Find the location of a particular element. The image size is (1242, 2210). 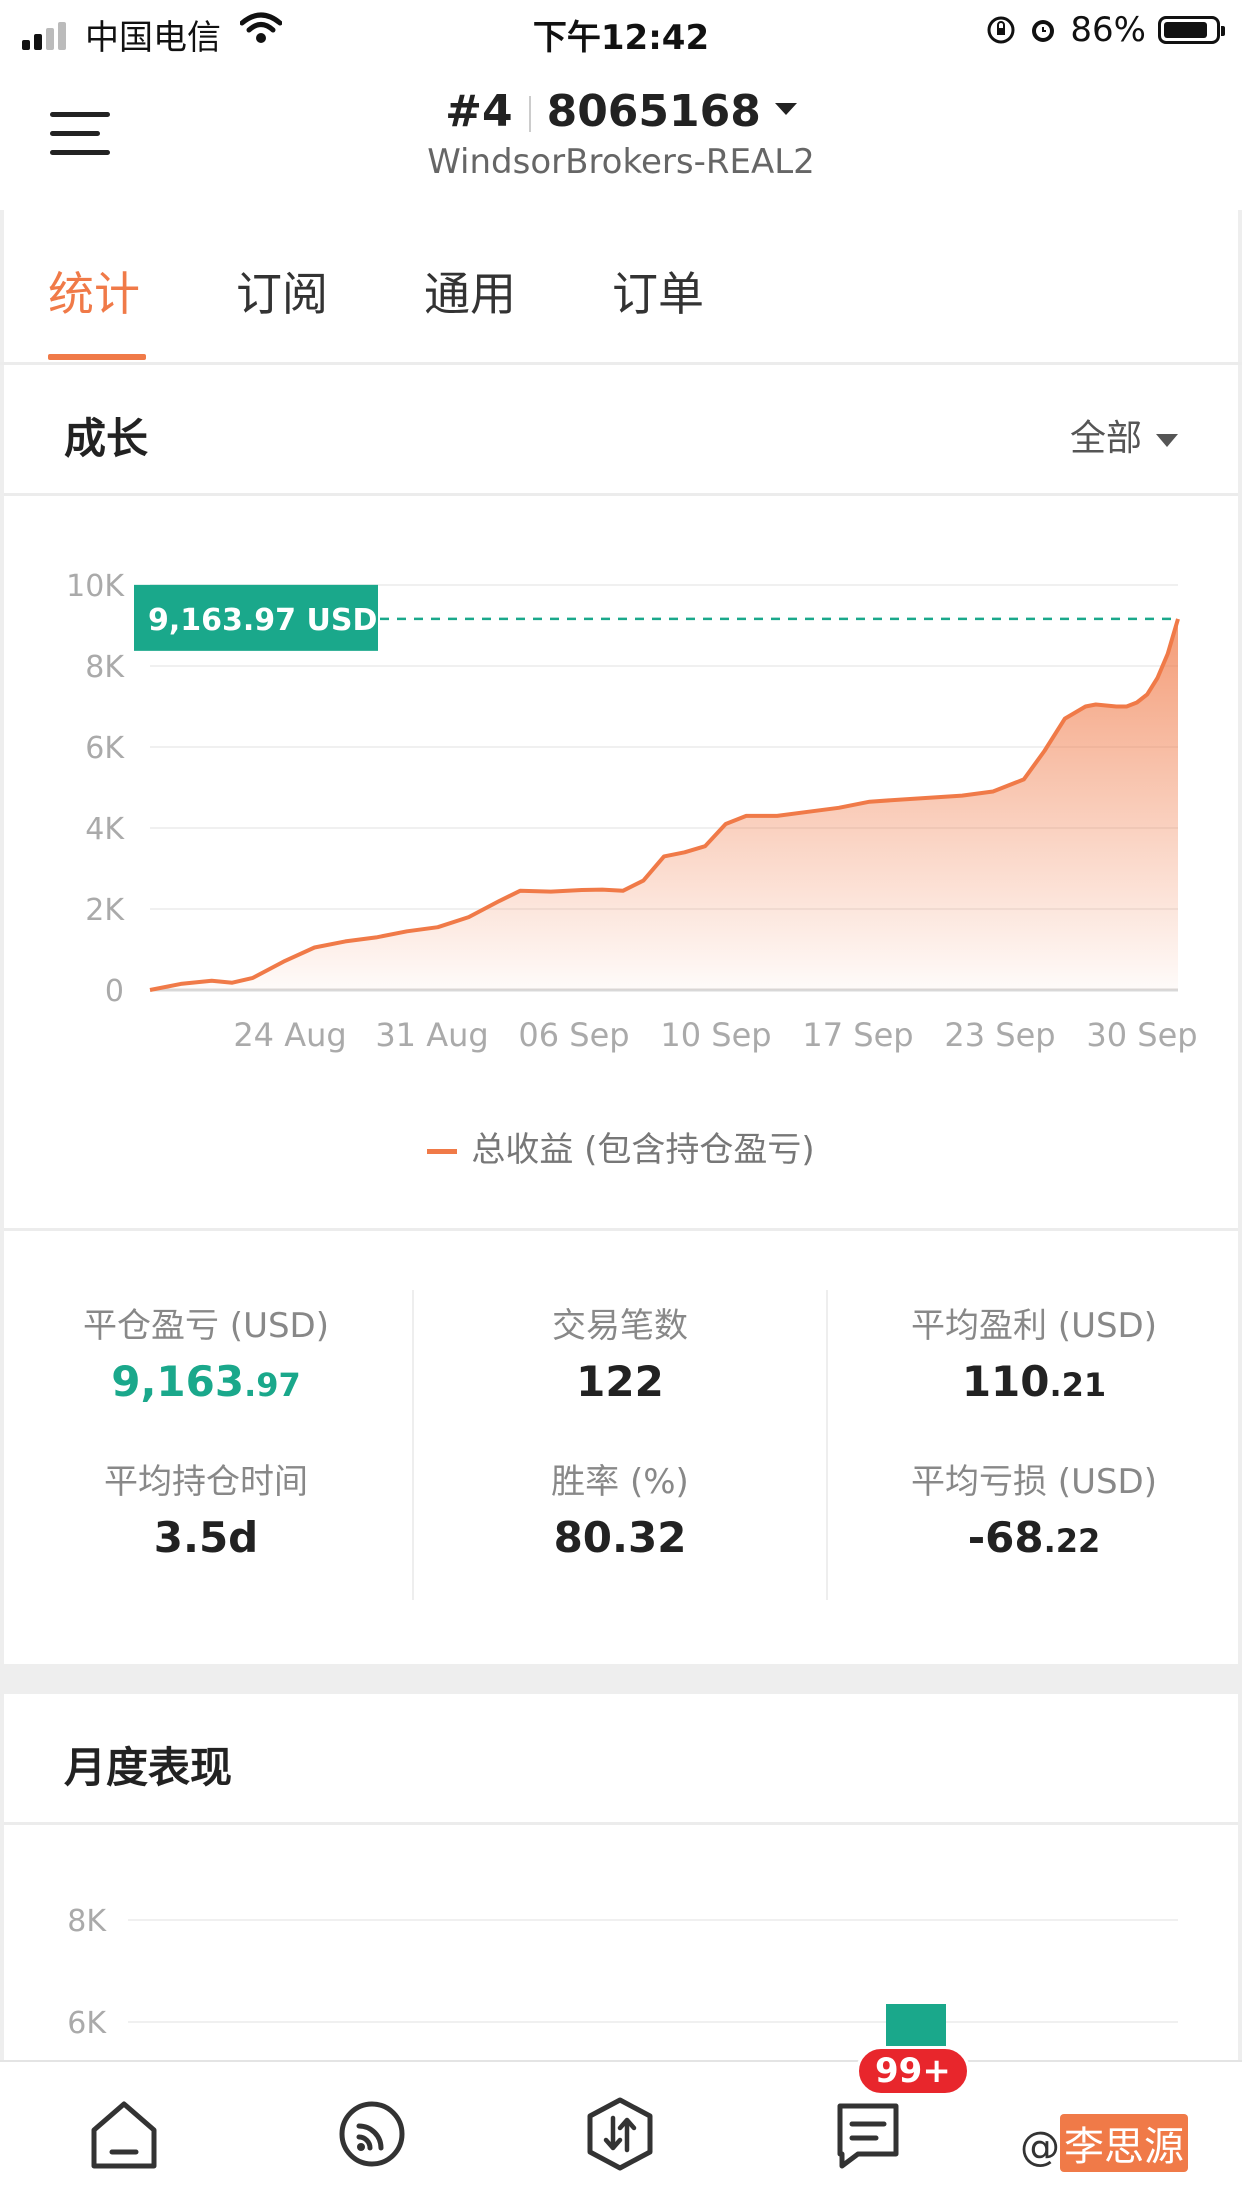

y-tick-label: 2K is located at coordinates (105, 910).